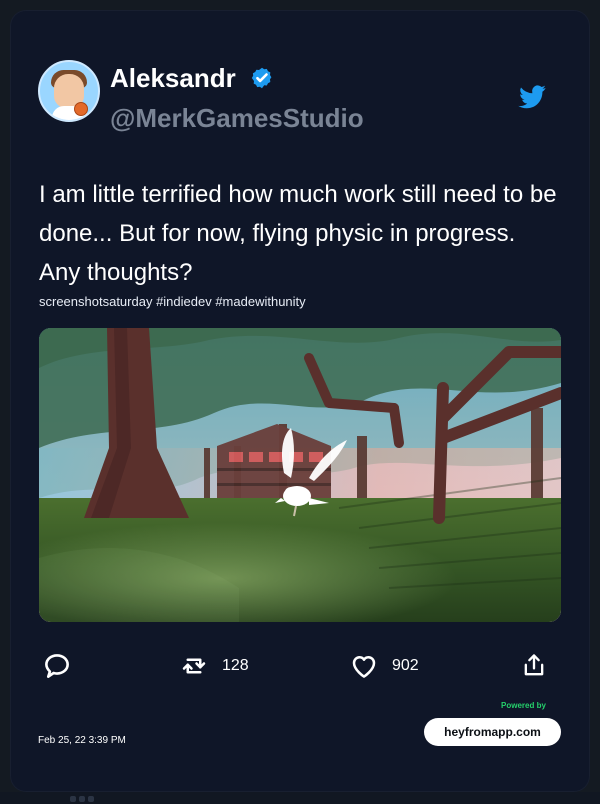 This screenshot has height=804, width=600. What do you see at coordinates (81, 109) in the screenshot?
I see `avatar-basketball-icon` at bounding box center [81, 109].